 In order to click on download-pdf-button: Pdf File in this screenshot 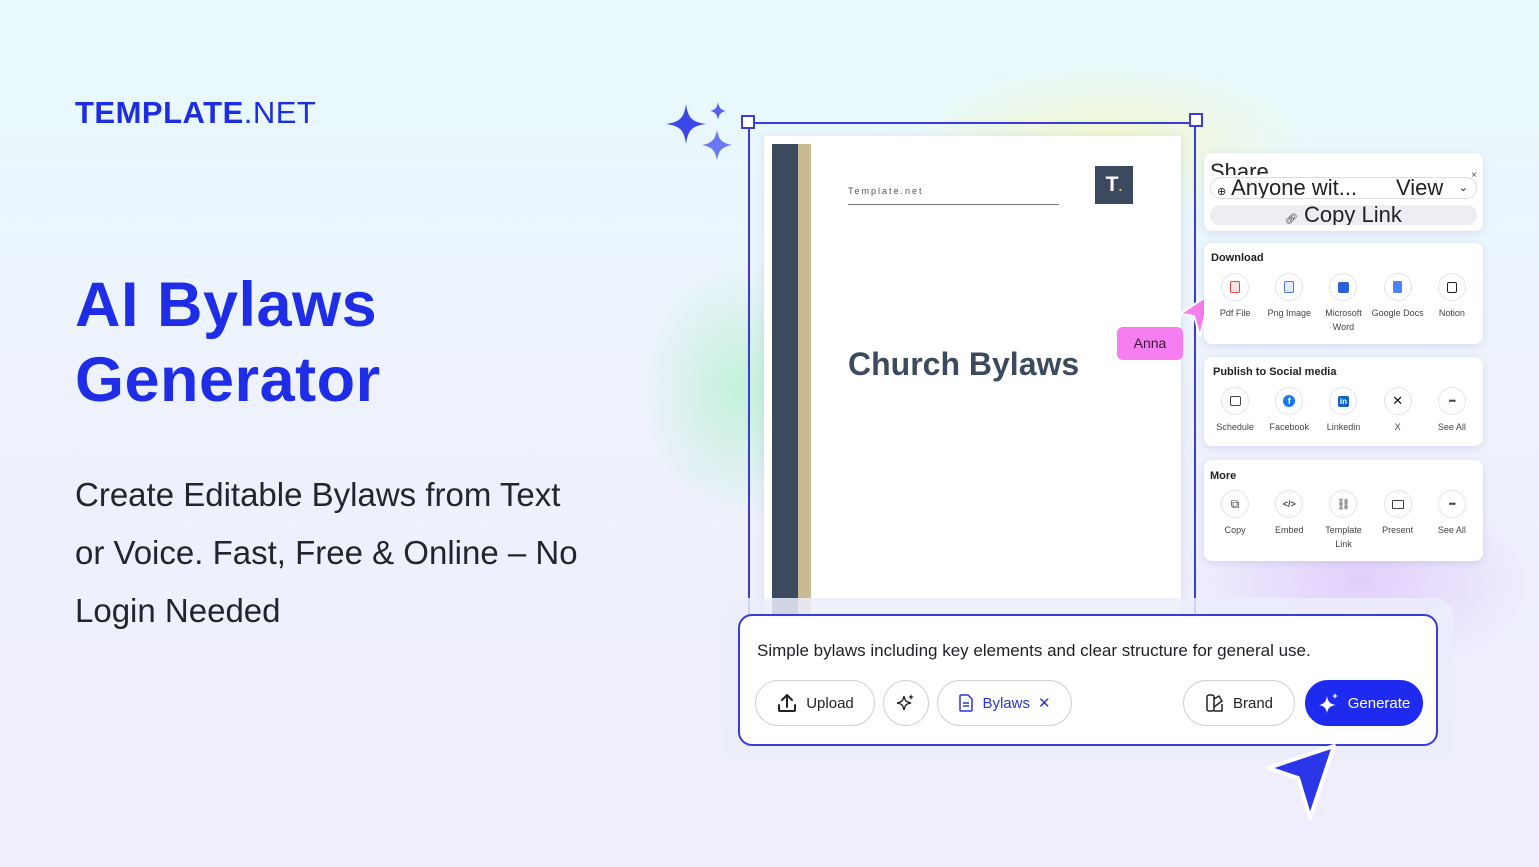, I will do `click(1235, 303)`.